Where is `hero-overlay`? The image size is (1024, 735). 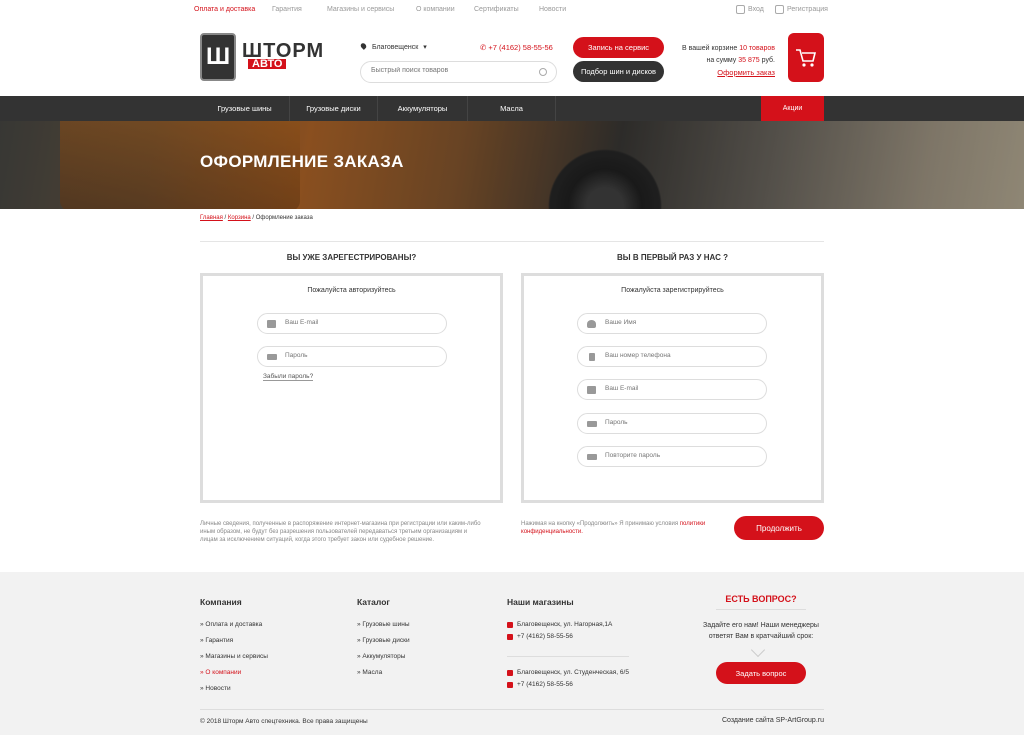 hero-overlay is located at coordinates (512, 165).